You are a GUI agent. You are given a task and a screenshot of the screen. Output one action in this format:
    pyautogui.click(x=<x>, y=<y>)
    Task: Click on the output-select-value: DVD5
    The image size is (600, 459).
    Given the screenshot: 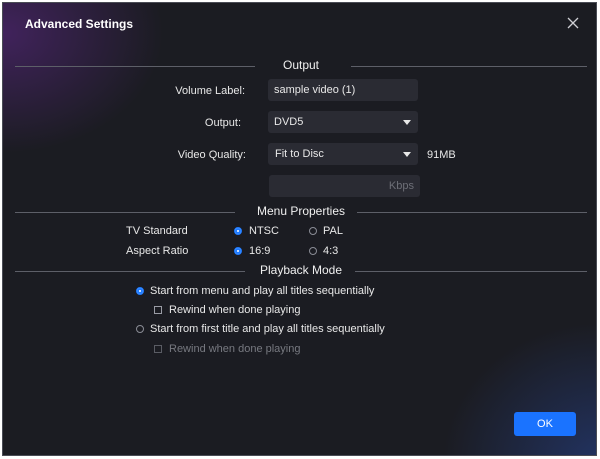 What is the action you would take?
    pyautogui.click(x=289, y=122)
    